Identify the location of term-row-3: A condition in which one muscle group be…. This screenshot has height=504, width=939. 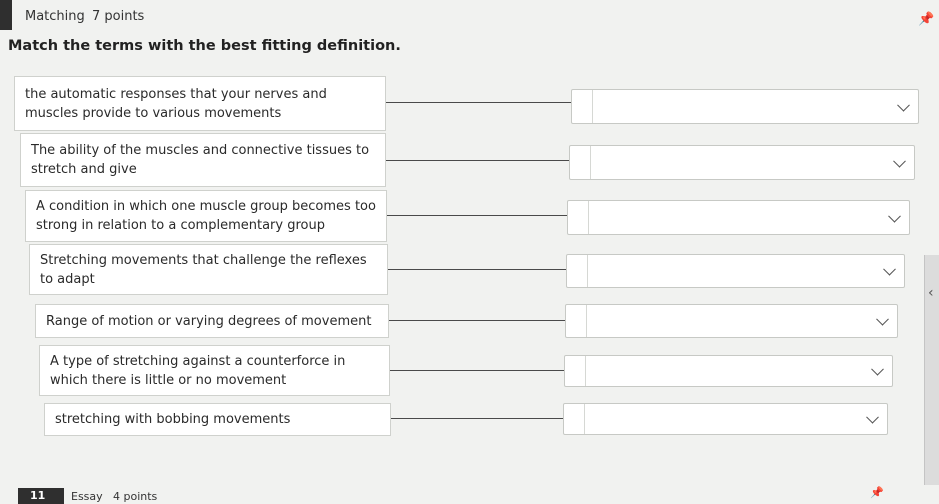
(206, 216).